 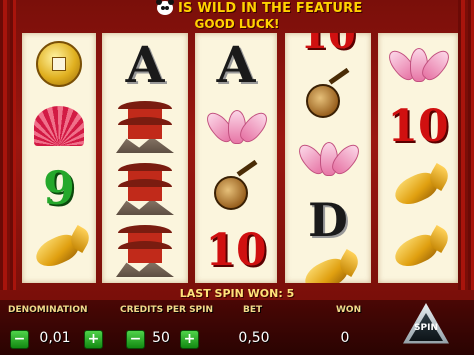 I want to click on spin-button-label: SPIN, so click(x=426, y=328).